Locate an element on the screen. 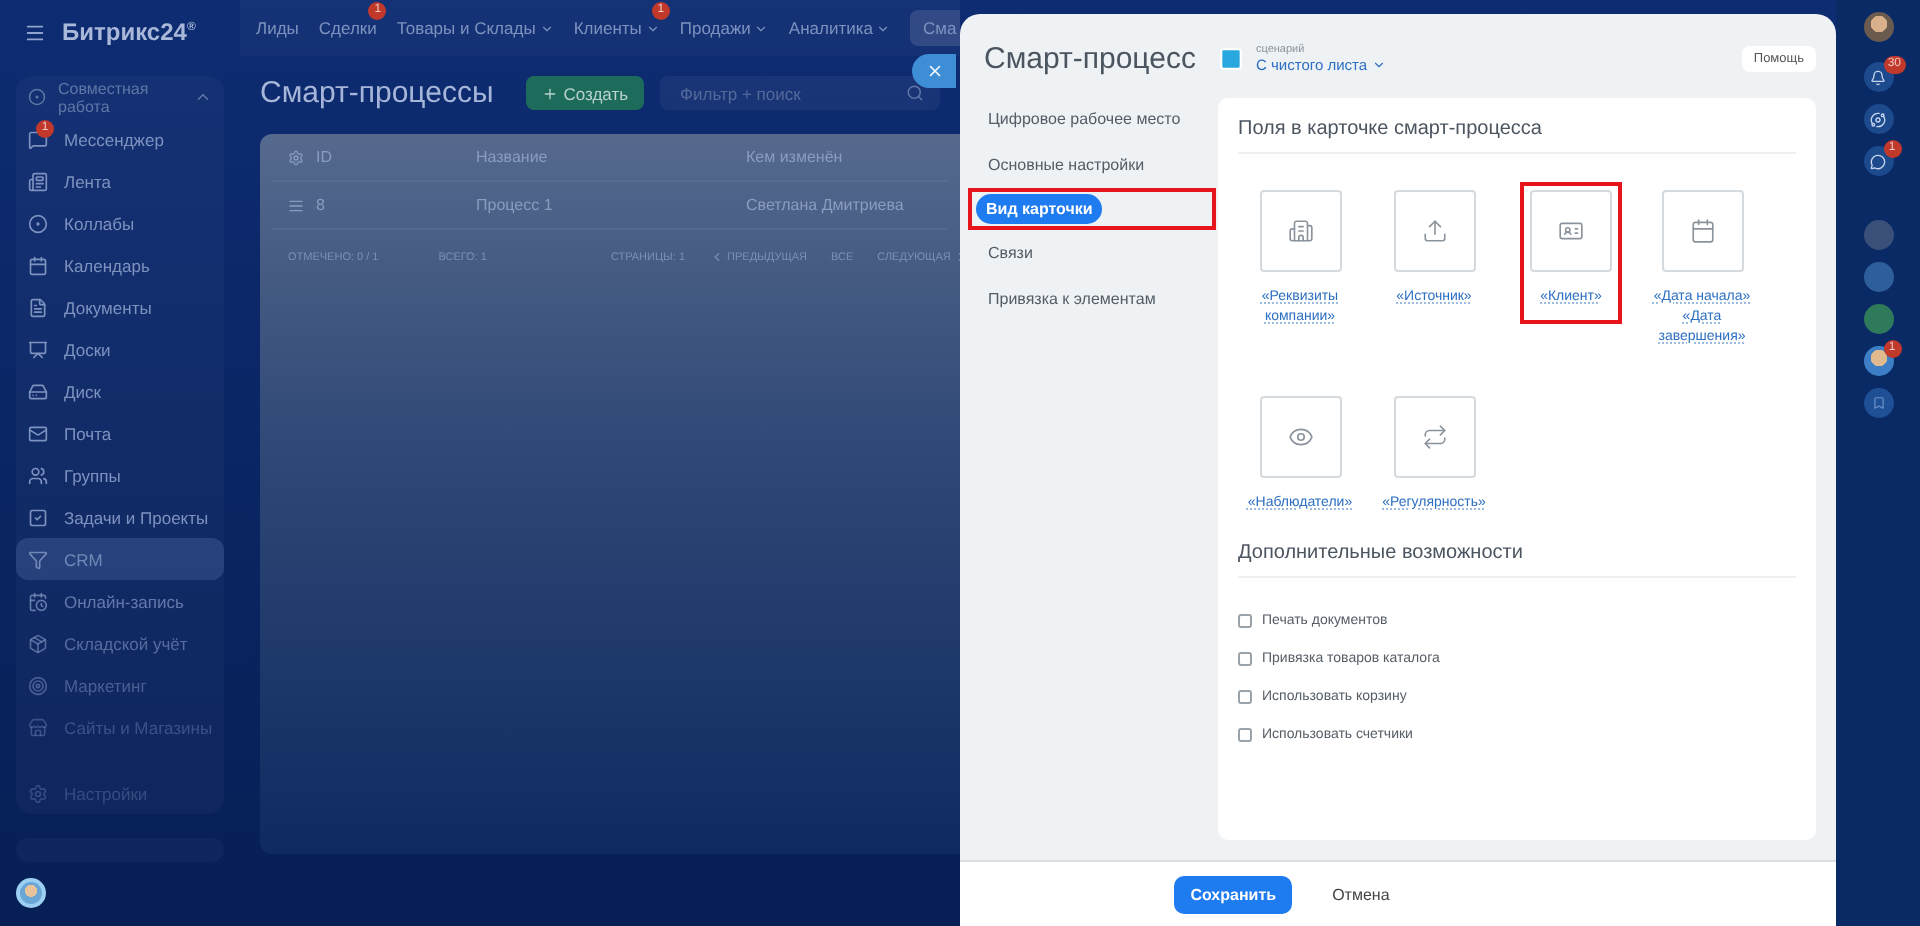  sidebar-item: Группы is located at coordinates (120, 475).